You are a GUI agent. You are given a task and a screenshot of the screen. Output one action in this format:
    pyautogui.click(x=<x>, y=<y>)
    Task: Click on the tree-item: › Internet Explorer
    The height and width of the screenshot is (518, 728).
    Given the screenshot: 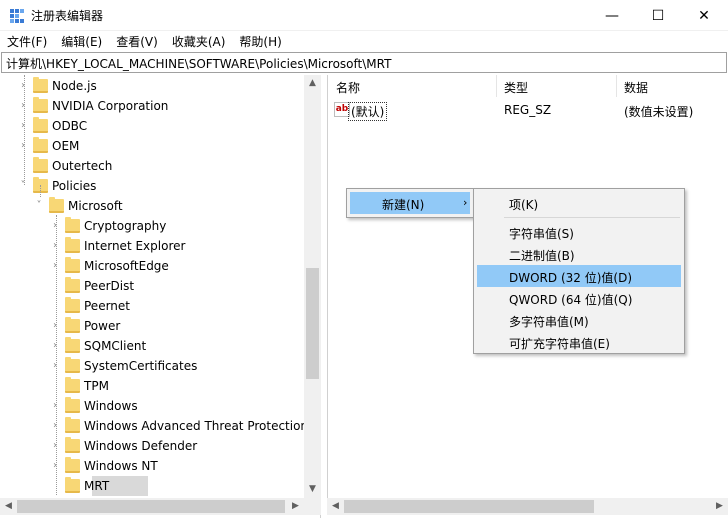 What is the action you would take?
    pyautogui.click(x=152, y=246)
    